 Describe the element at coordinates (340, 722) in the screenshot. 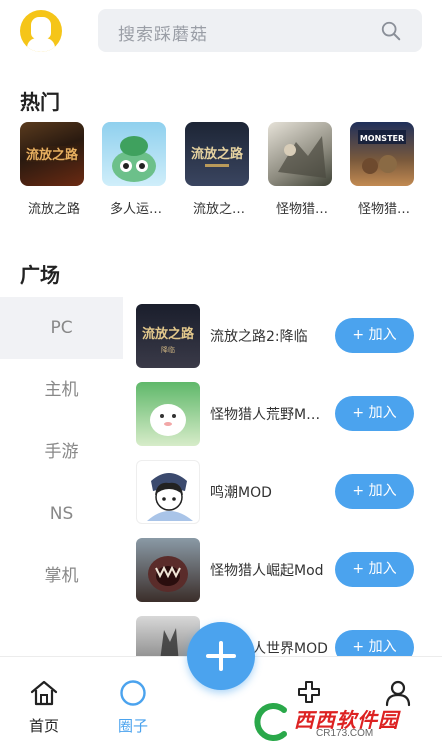

I see `watermark-logo: 西西软件园 CR173.COM` at that location.